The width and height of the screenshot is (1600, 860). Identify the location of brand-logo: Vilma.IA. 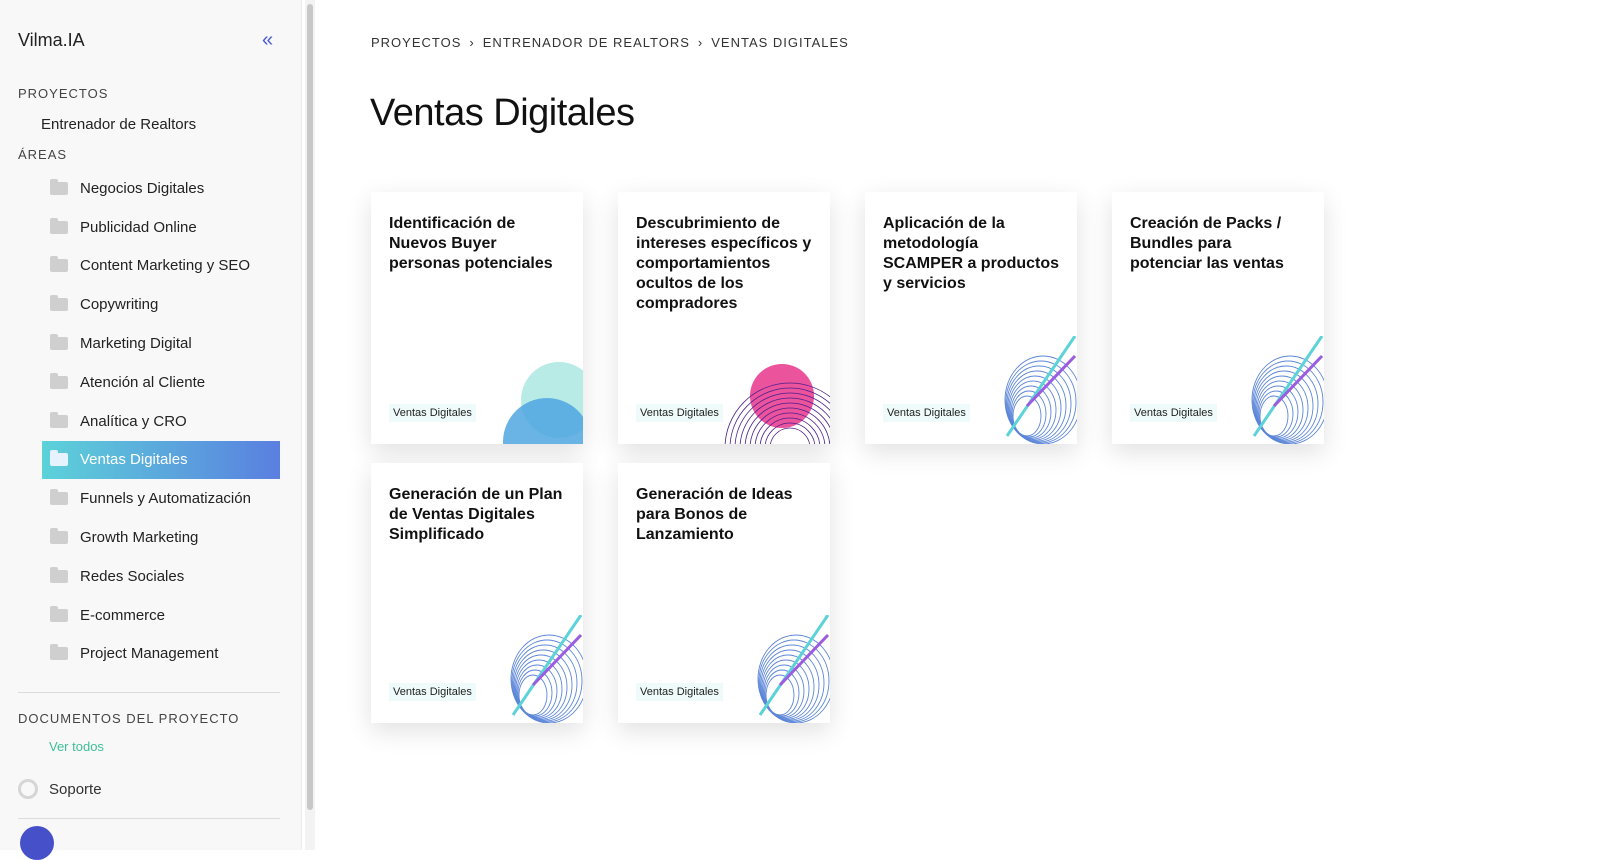
(51, 40).